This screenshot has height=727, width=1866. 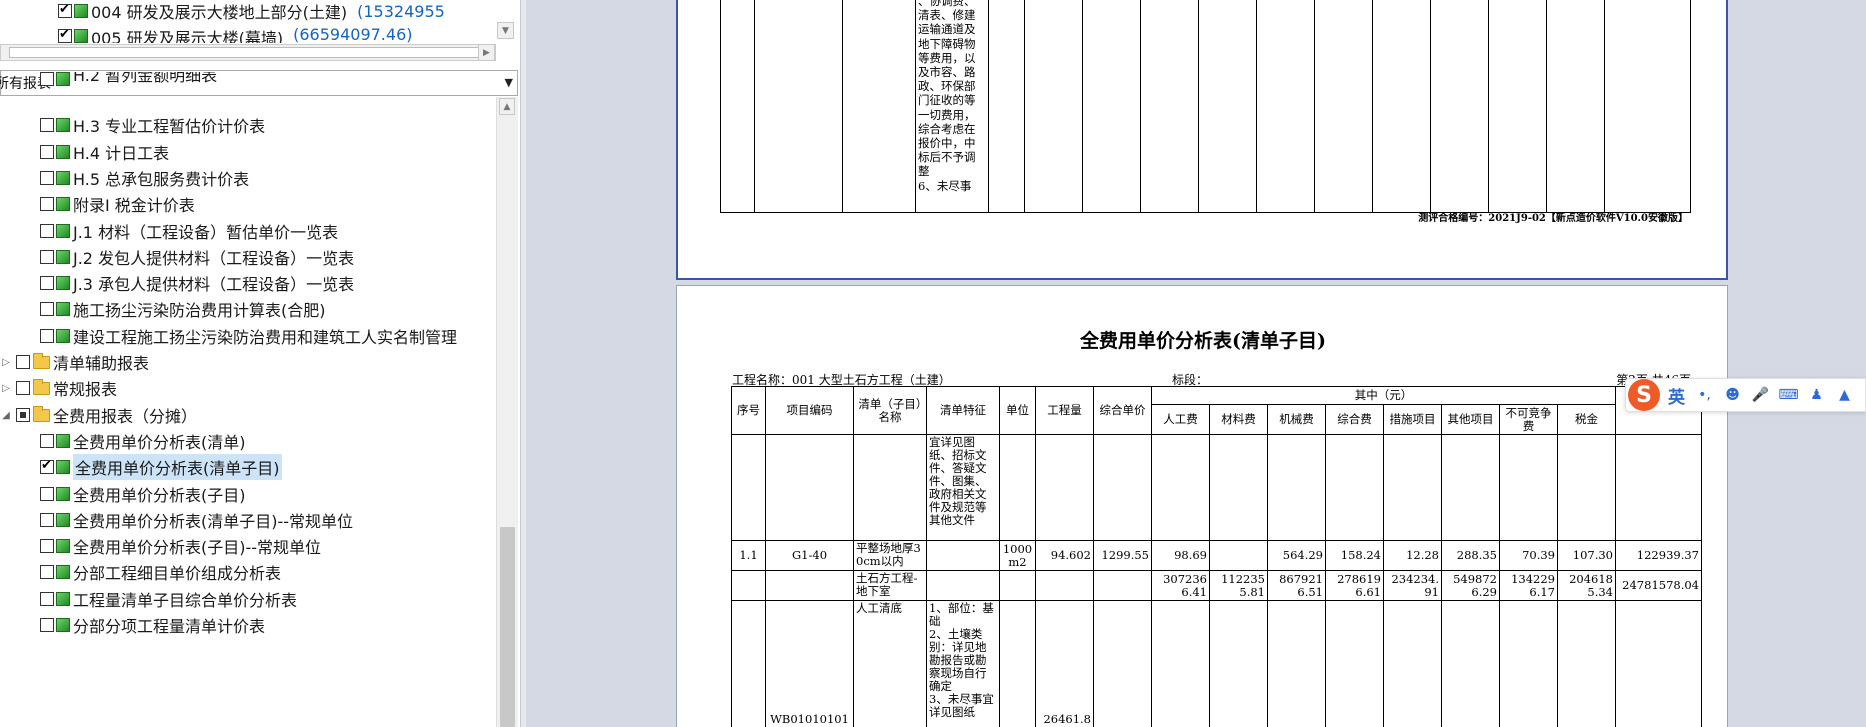 I want to click on punctuation-icon: •,, so click(x=1704, y=395).